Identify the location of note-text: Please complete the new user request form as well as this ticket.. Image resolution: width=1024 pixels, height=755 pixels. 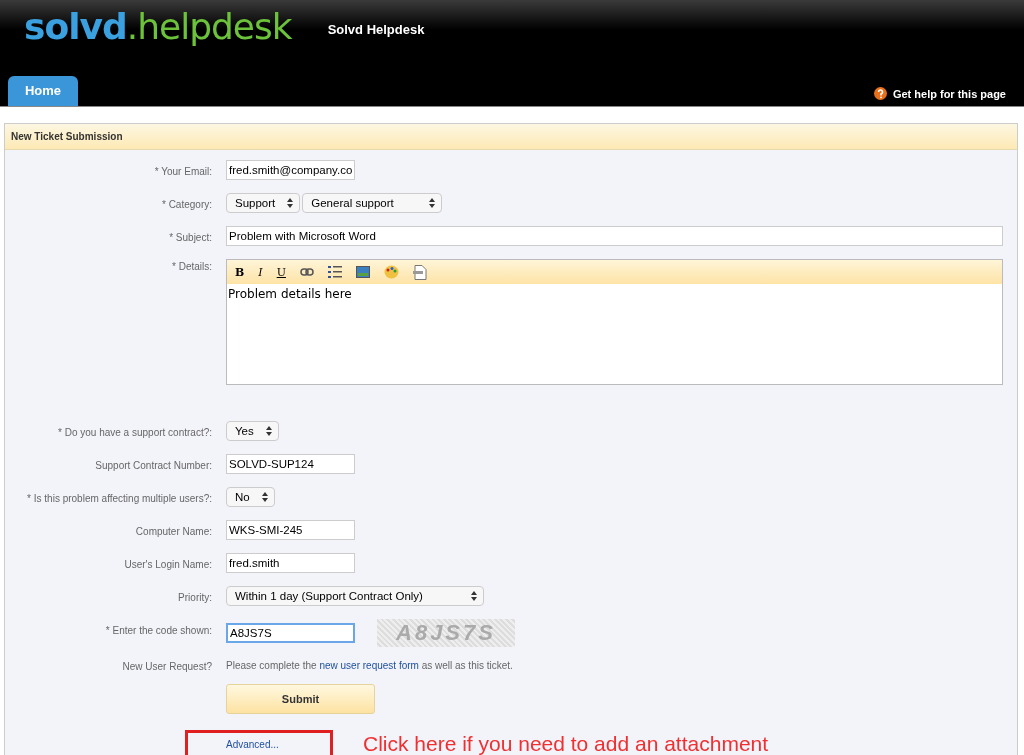
(369, 665).